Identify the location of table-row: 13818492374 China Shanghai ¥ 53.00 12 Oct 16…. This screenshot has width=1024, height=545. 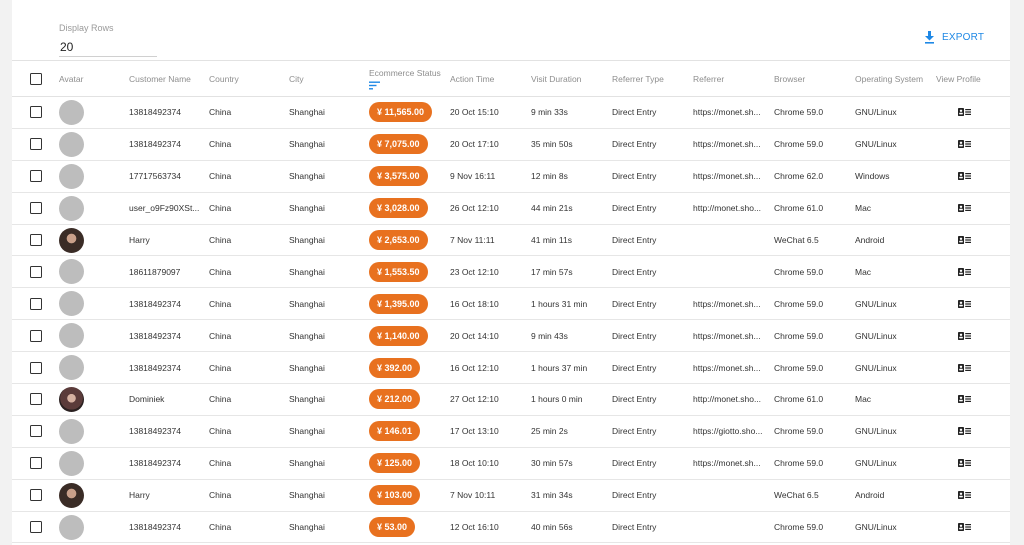
(511, 527).